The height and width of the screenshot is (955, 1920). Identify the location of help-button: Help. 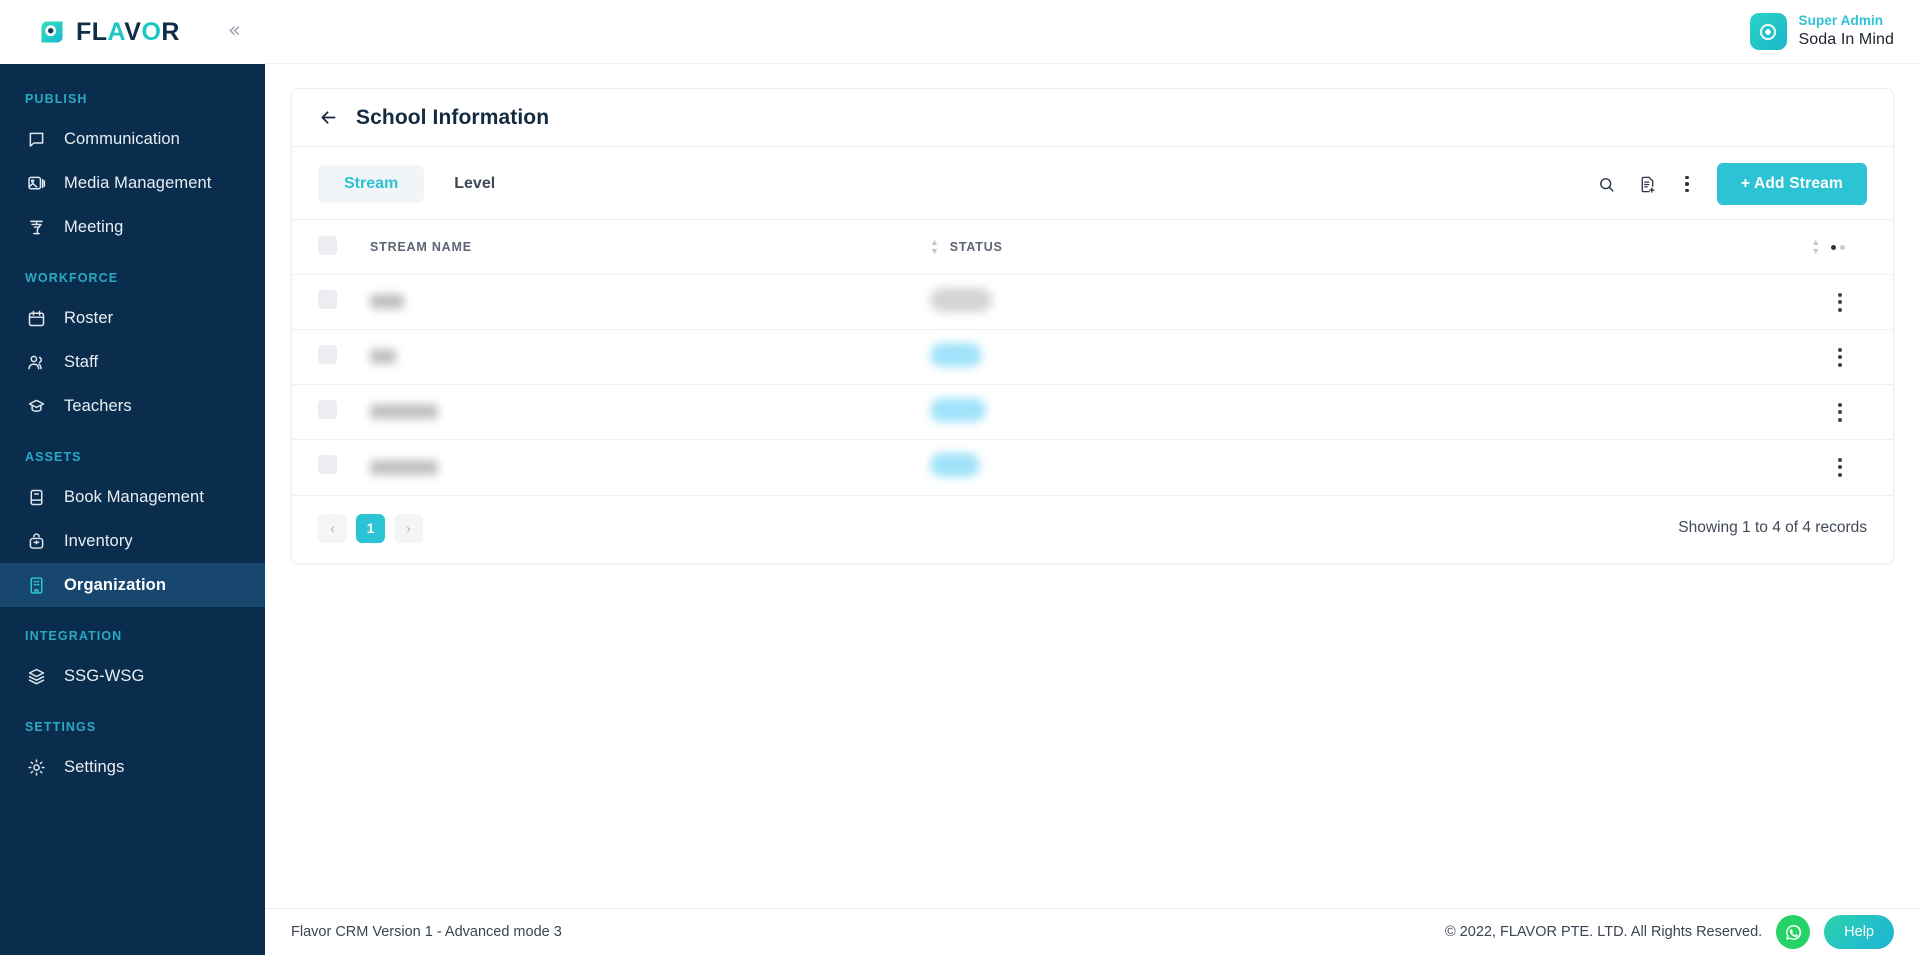
(1859, 932).